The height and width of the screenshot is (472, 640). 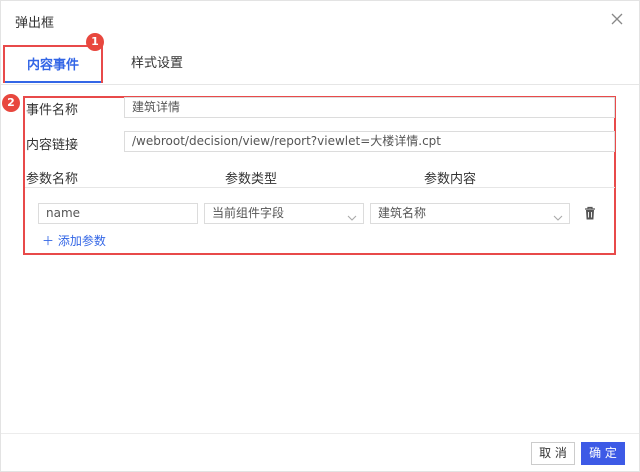 What do you see at coordinates (450, 179) in the screenshot?
I see `param-content-header: 参数内容` at bounding box center [450, 179].